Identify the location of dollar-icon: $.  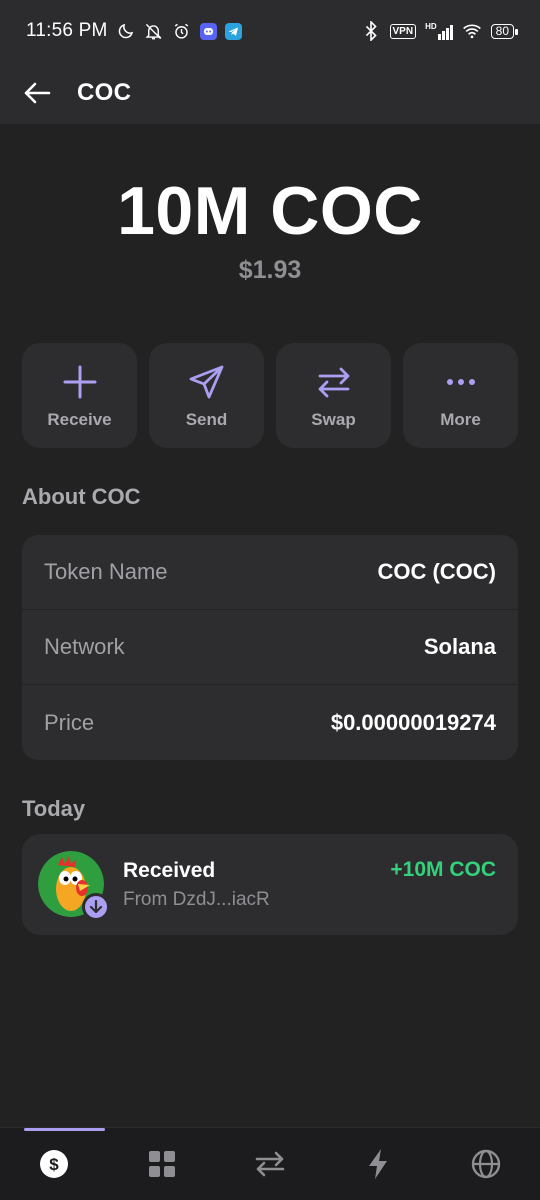
(54, 1164).